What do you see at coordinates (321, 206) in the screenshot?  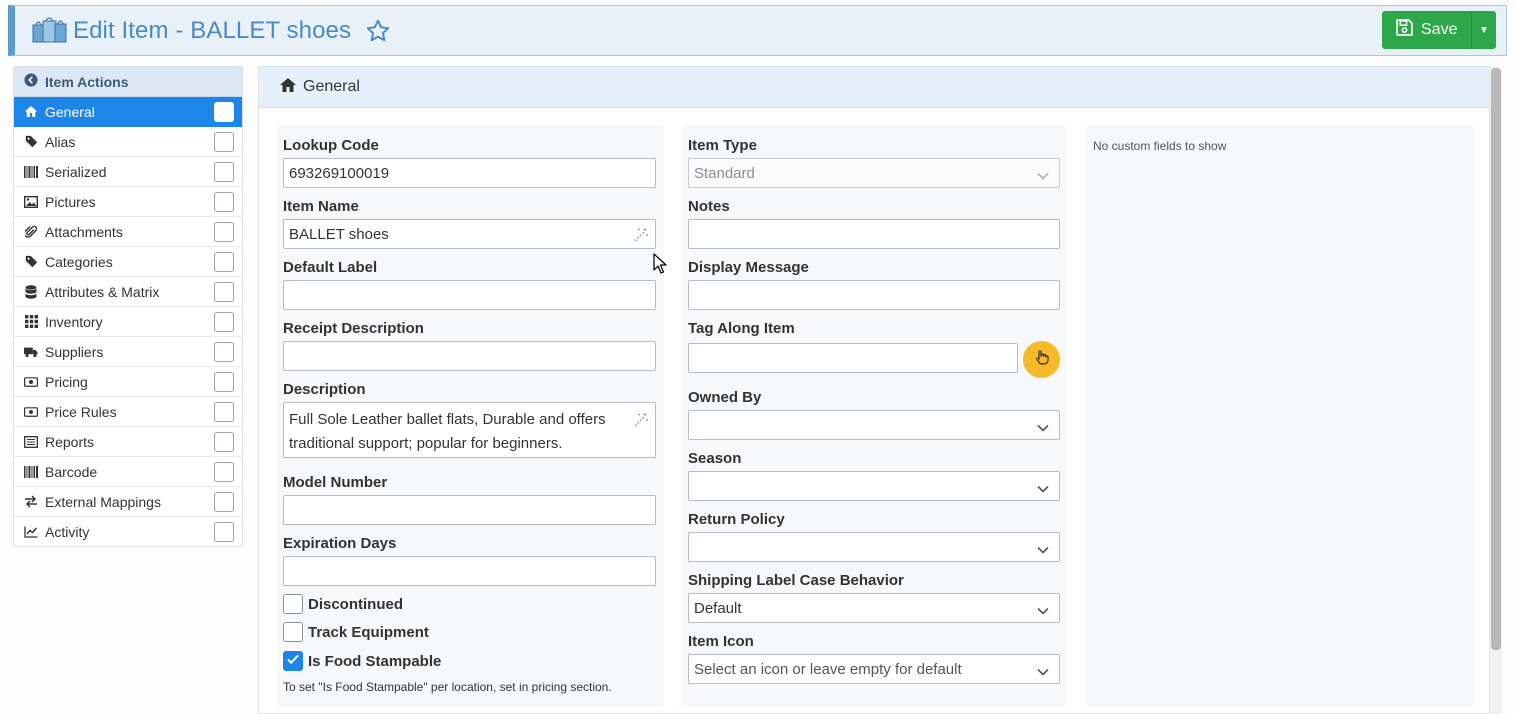 I see `item-name-label: Item Name` at bounding box center [321, 206].